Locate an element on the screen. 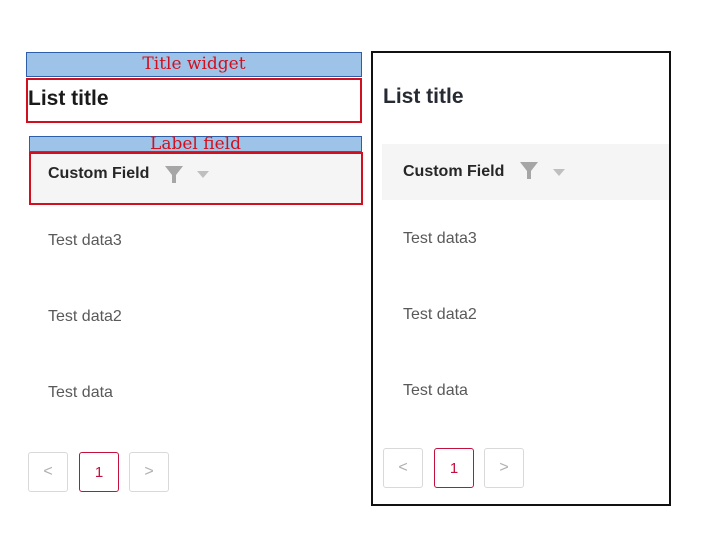 The height and width of the screenshot is (543, 709). label-field-annotation: Label field is located at coordinates (195, 144).